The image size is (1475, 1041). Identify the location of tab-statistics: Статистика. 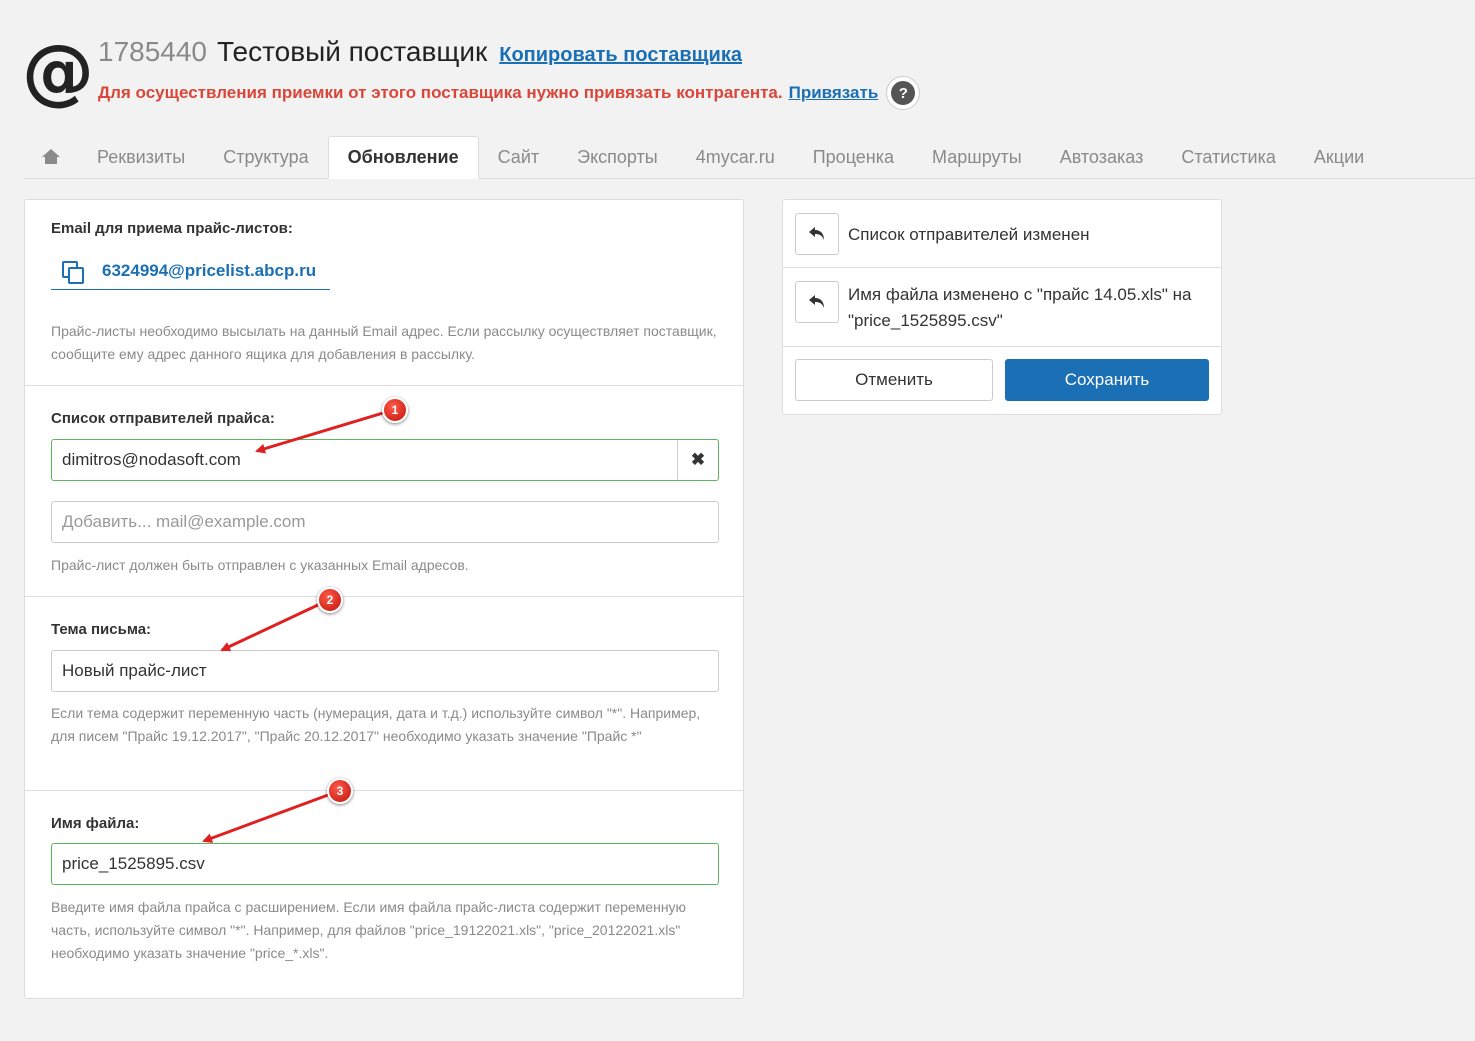
(1228, 157).